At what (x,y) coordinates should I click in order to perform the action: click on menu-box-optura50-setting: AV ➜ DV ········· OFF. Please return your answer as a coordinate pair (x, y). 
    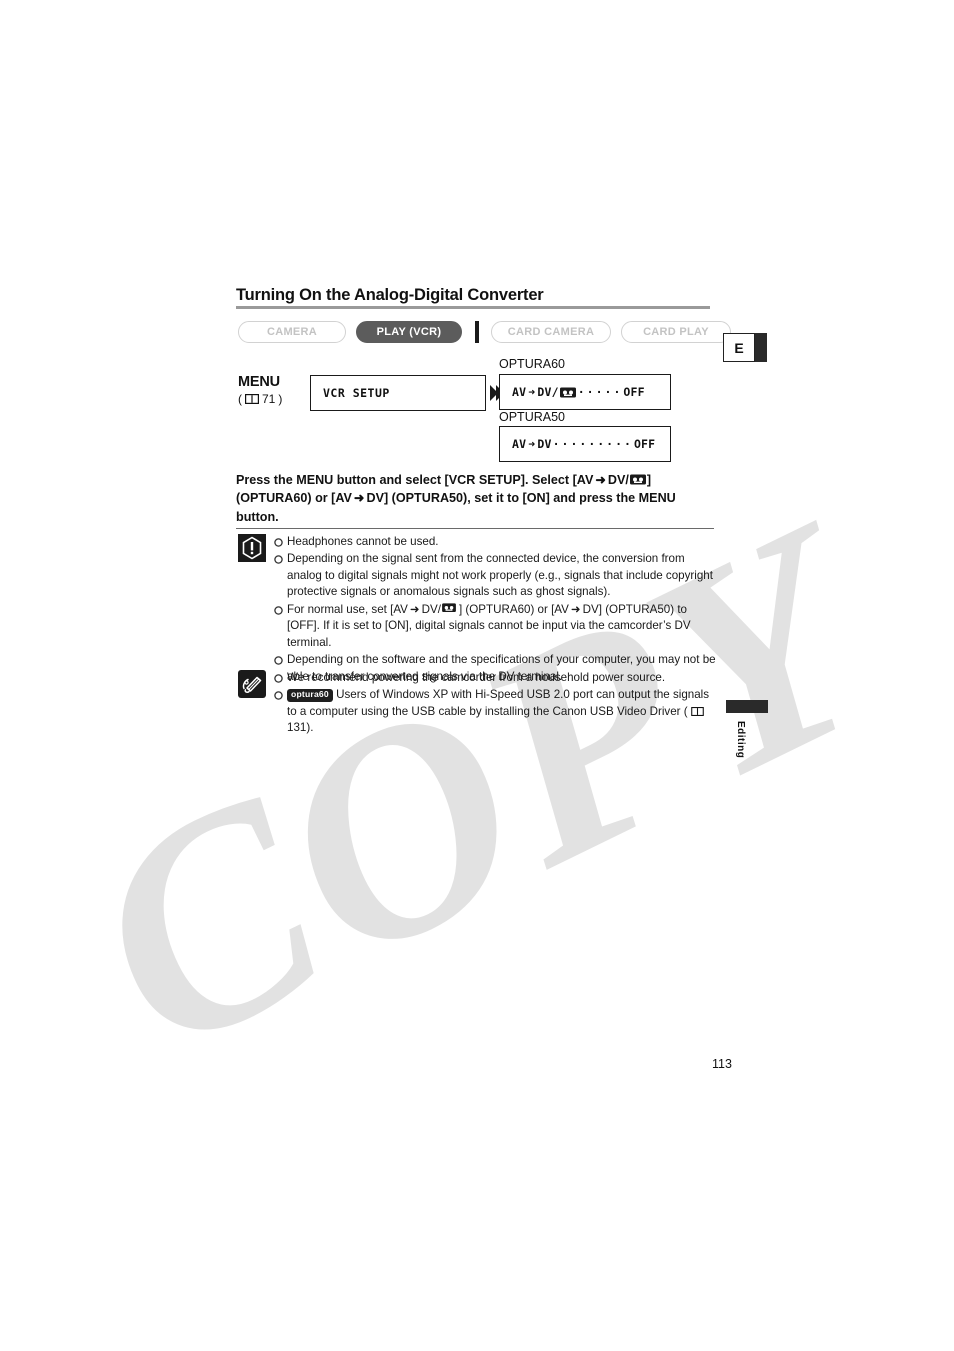
    Looking at the image, I should click on (585, 444).